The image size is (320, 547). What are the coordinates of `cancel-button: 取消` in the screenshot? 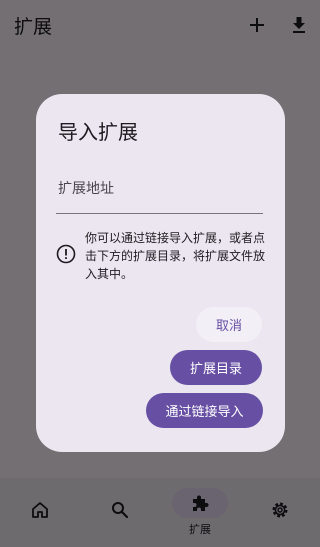 It's located at (229, 324).